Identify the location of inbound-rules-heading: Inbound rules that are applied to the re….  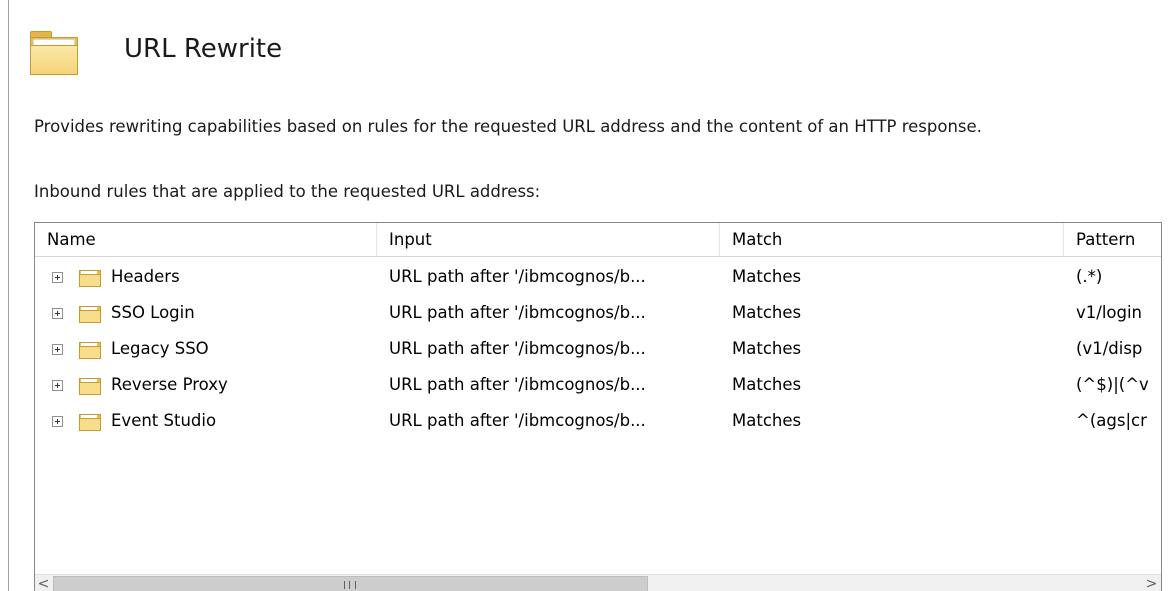
(287, 191).